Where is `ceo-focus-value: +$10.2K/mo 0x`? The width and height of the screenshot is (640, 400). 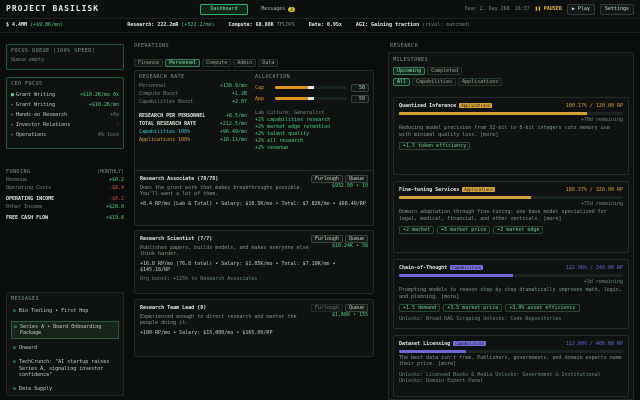 ceo-focus-value: +$10.2K/mo 0x is located at coordinates (99, 95).